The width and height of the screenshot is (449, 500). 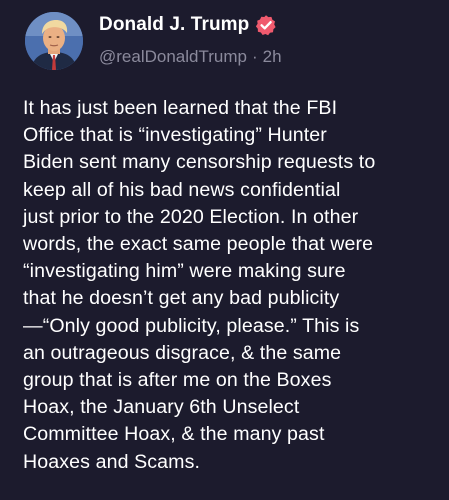 What do you see at coordinates (266, 25) in the screenshot?
I see `verified-badge-icon` at bounding box center [266, 25].